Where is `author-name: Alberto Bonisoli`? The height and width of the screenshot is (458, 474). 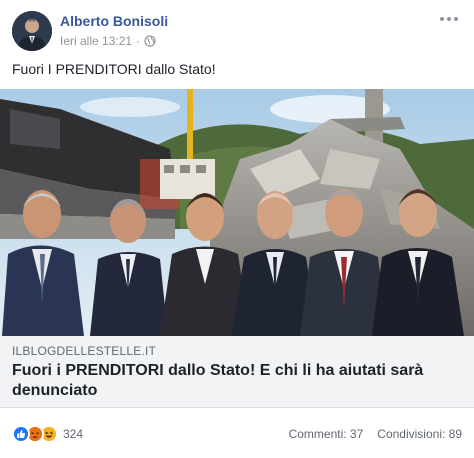 author-name: Alberto Bonisoli is located at coordinates (114, 21).